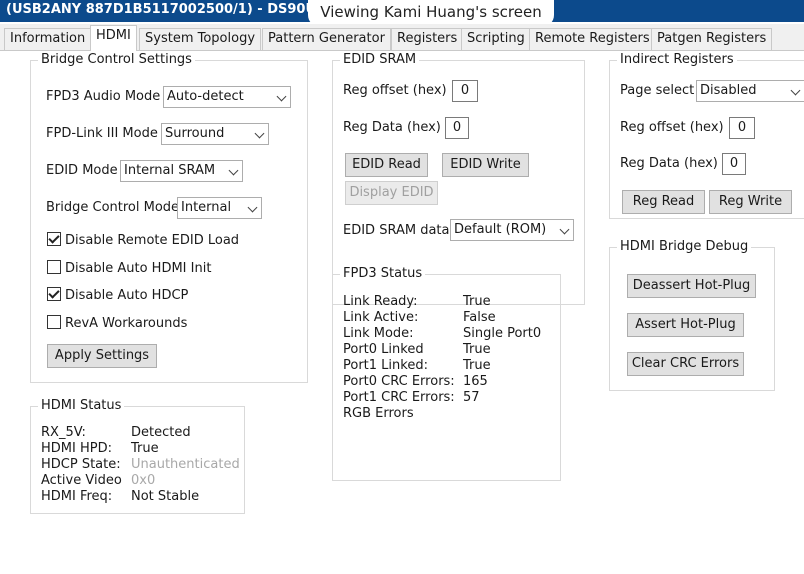 Image resolution: width=804 pixels, height=574 pixels. Describe the element at coordinates (399, 381) in the screenshot. I see `fpd3-status-key-5: Port0 CRC Errors:` at that location.